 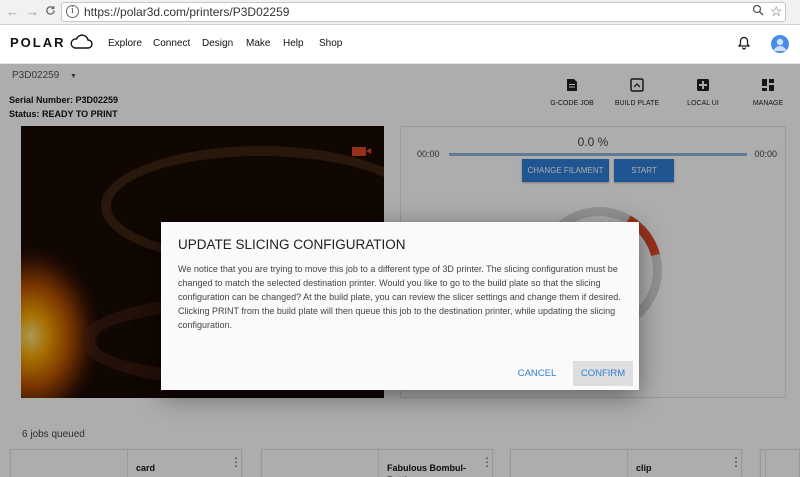 I want to click on info-icon: i, so click(x=72, y=11).